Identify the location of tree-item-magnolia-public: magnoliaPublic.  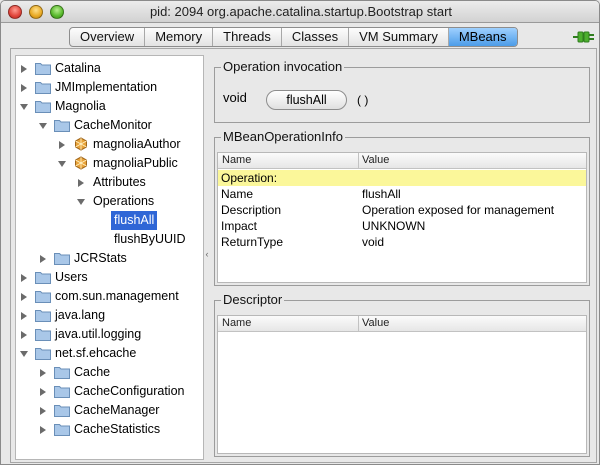
(109, 163).